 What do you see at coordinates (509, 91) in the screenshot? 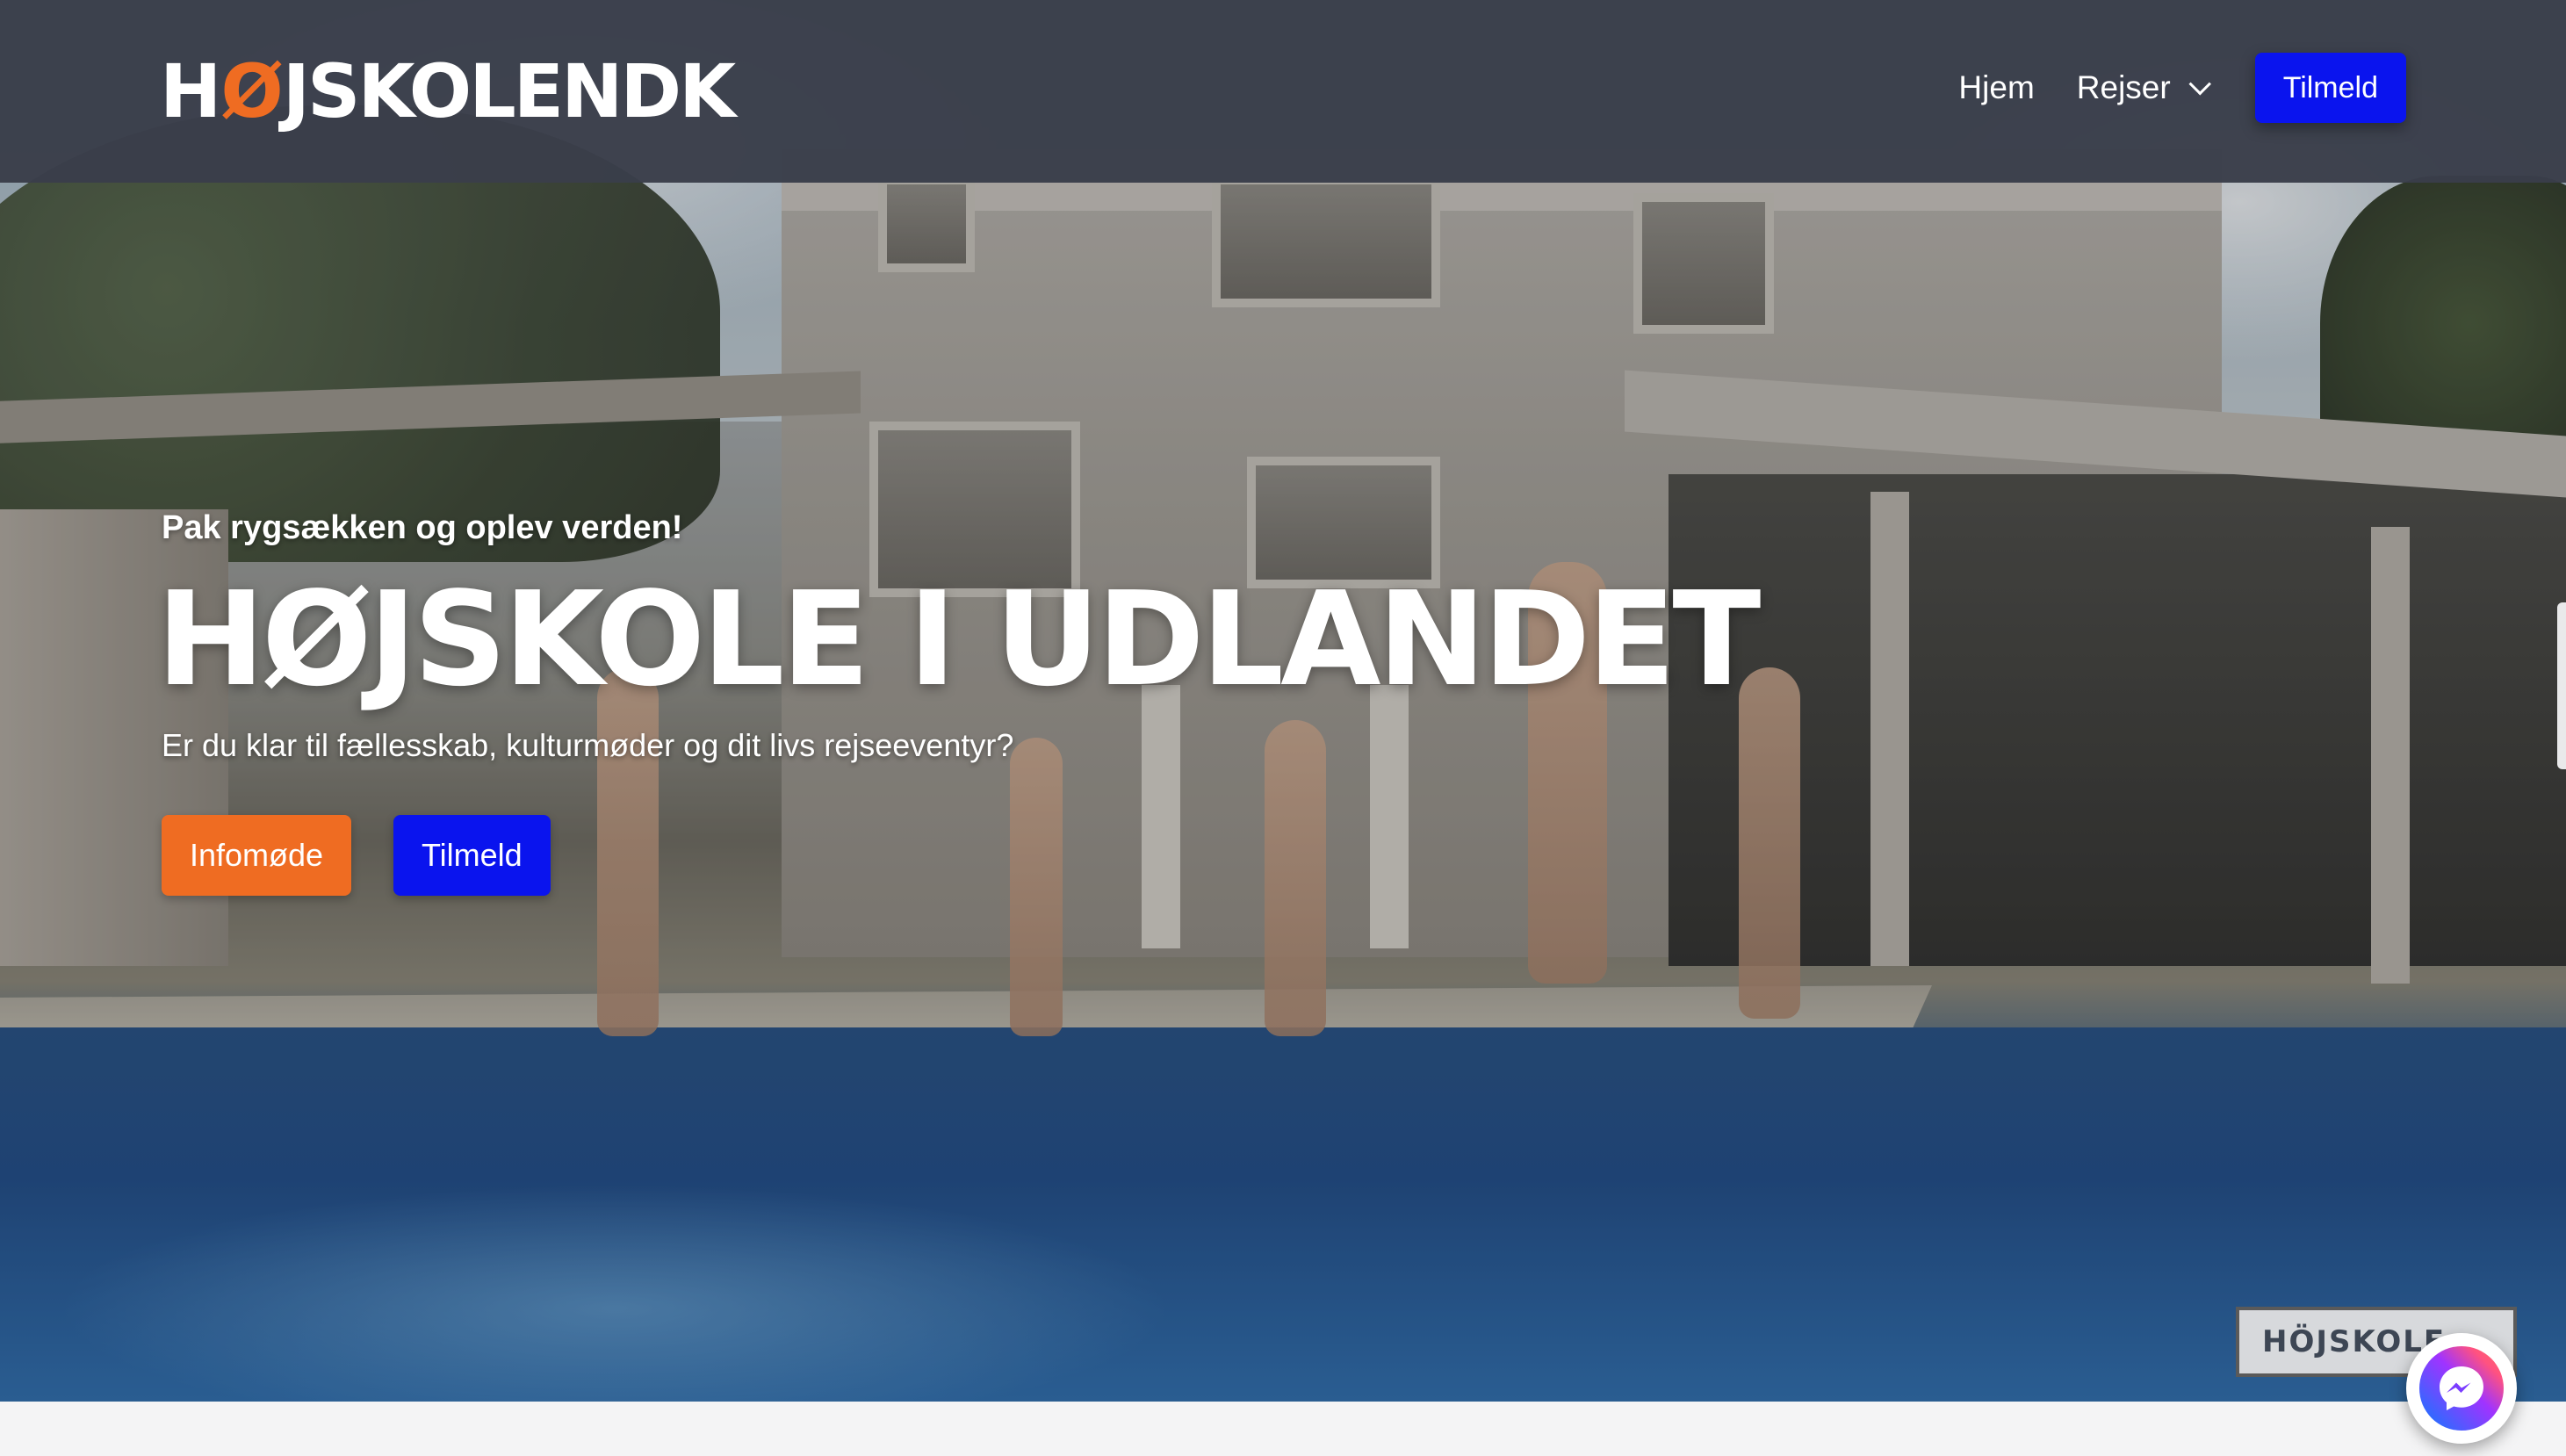
I see `logo-suffix: JSKOLENDK` at bounding box center [509, 91].